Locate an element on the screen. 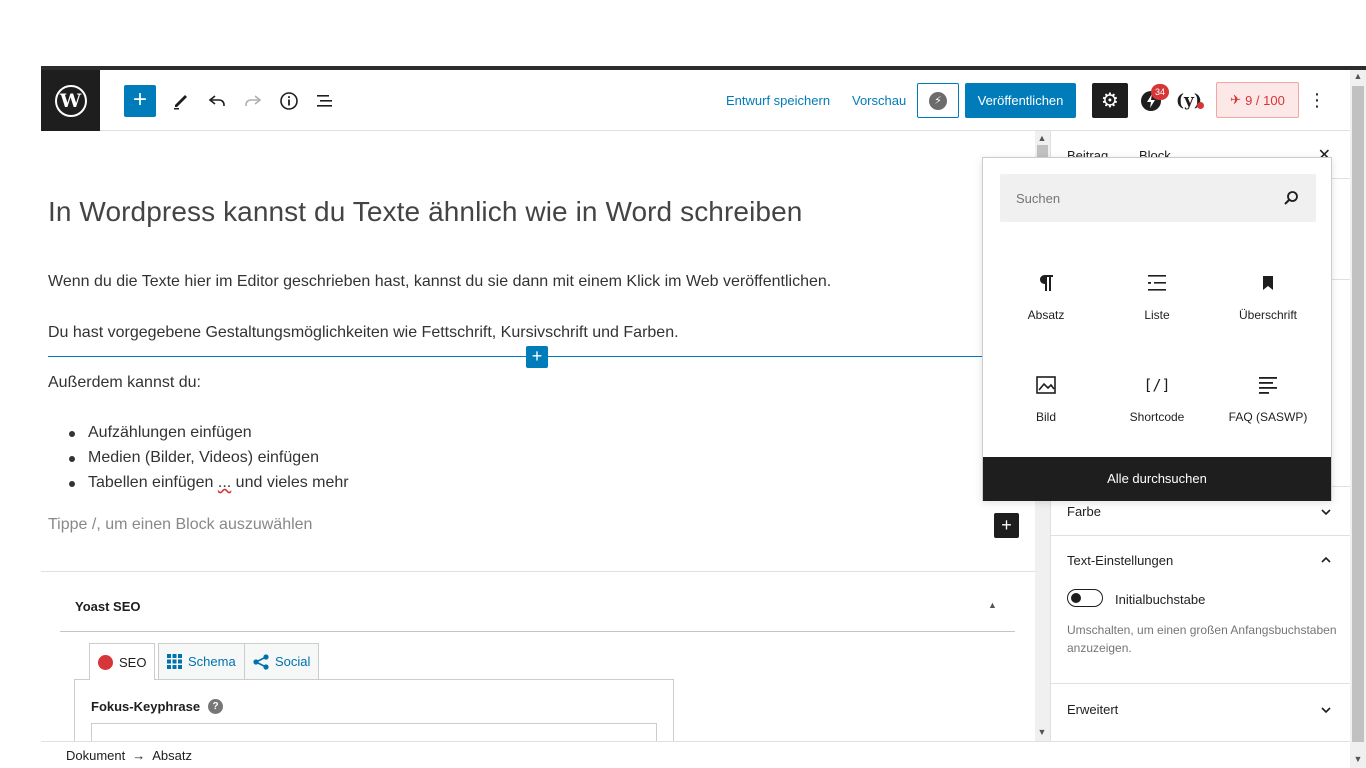 This screenshot has width=1366, height=768. breadcrumb-item-paragraph: Absatz is located at coordinates (172, 755).